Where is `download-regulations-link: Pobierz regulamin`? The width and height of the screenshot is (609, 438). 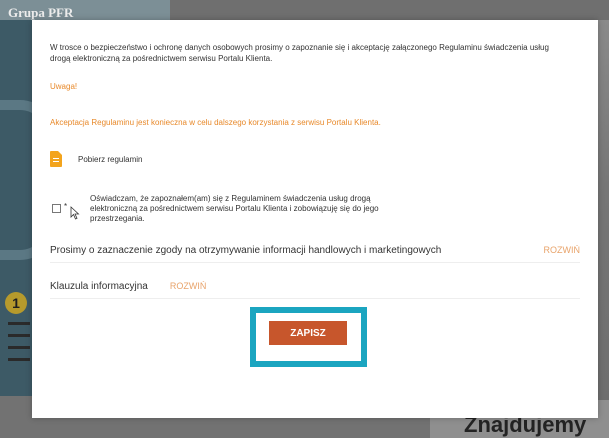
download-regulations-link: Pobierz regulamin is located at coordinates (96, 159).